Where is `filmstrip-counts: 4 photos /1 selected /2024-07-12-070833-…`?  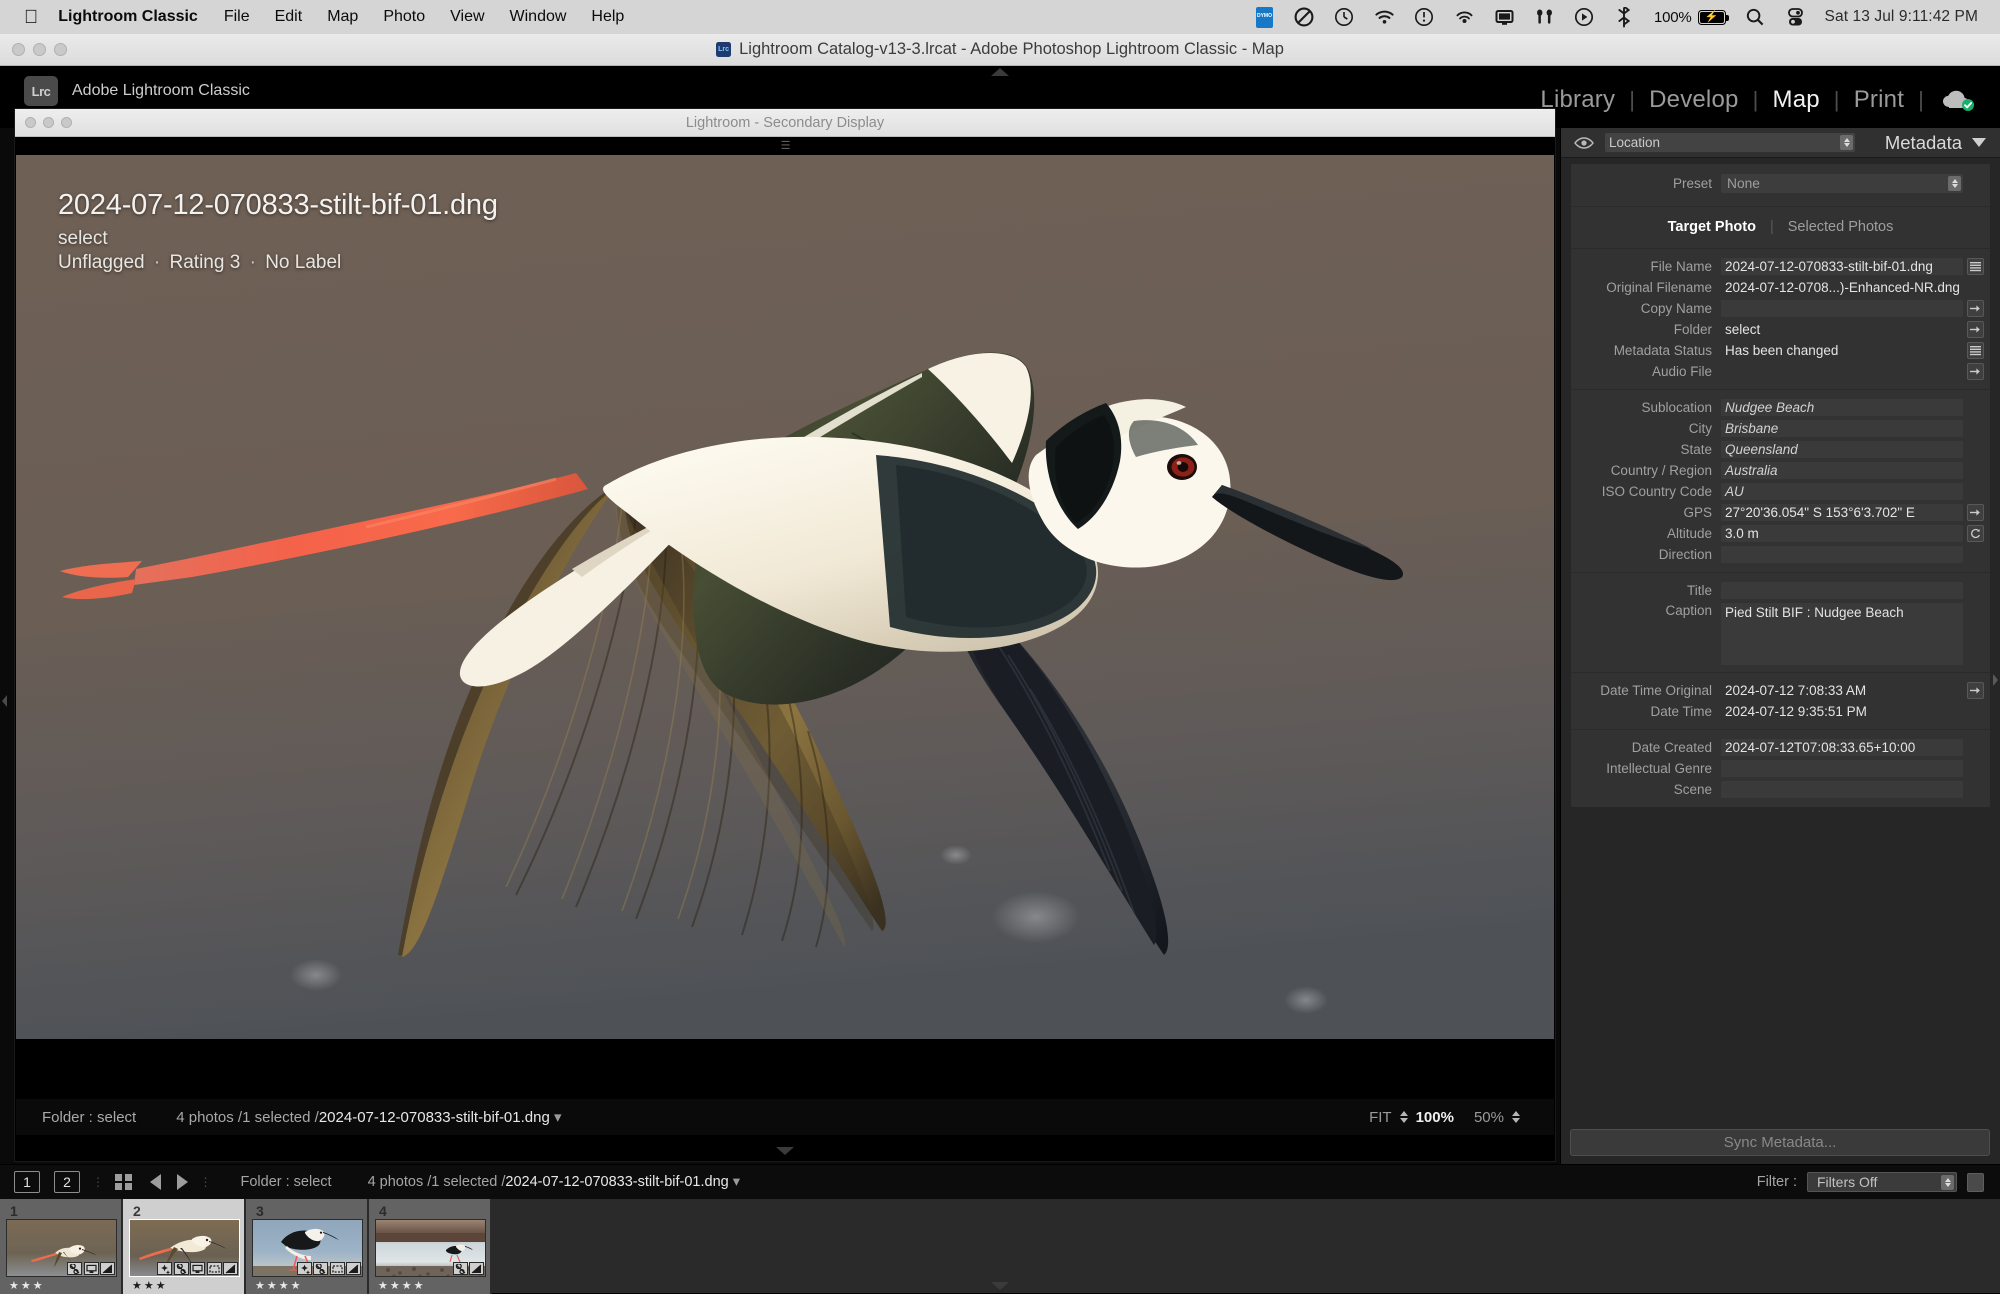
filmstrip-counts: 4 photos /1 selected /2024-07-12-070833-… is located at coordinates (554, 1182).